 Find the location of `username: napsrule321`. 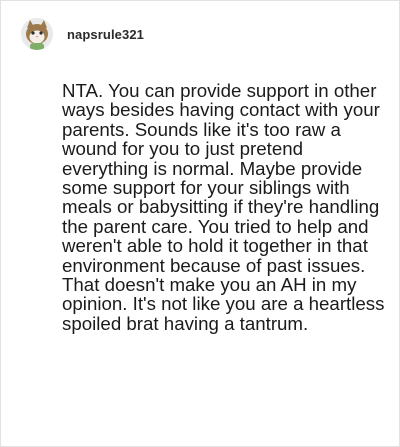

username: napsrule321 is located at coordinates (105, 34).